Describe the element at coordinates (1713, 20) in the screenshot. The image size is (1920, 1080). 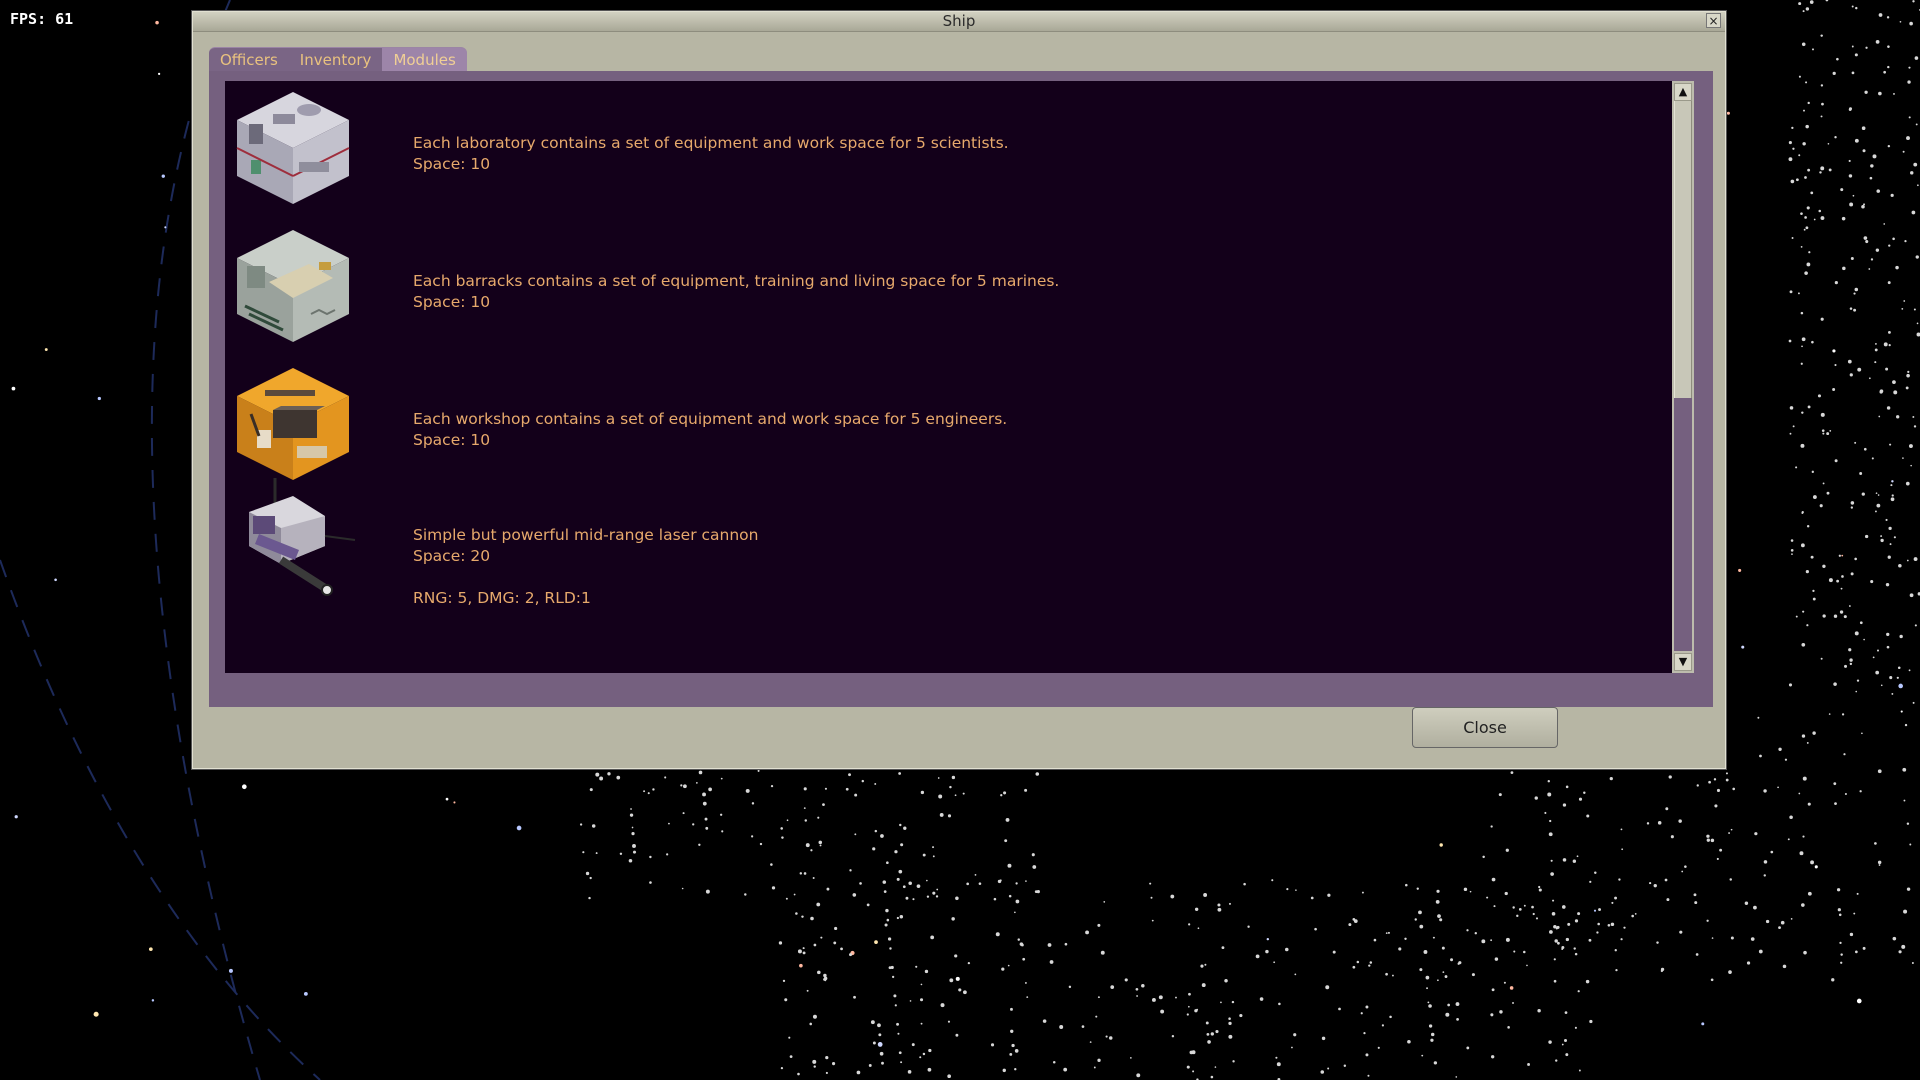
I see `close-icon: ×` at that location.